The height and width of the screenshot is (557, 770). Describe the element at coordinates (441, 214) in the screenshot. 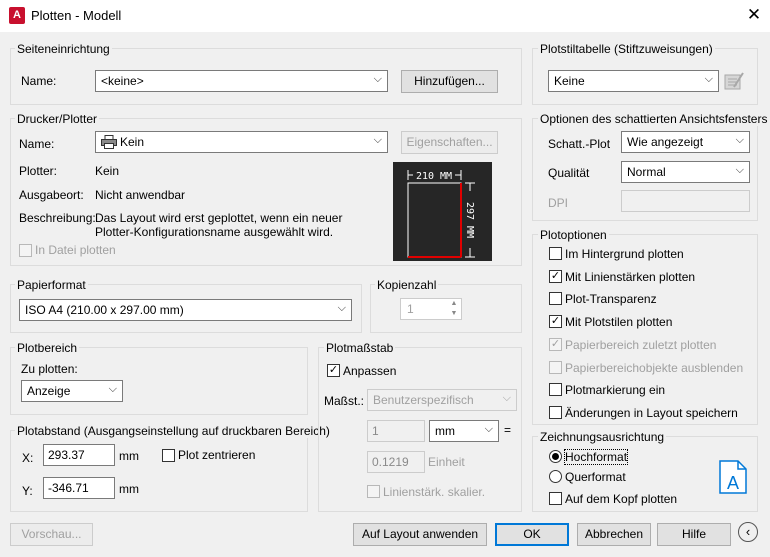

I see `paper-preview-drawing: 210 MM 297 MM` at that location.